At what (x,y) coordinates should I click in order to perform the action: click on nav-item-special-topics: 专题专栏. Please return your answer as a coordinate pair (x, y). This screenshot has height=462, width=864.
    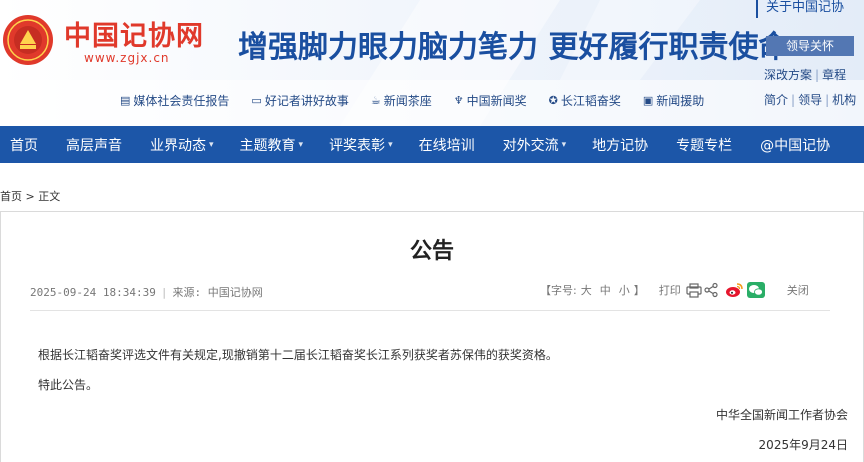
    Looking at the image, I should click on (704, 144).